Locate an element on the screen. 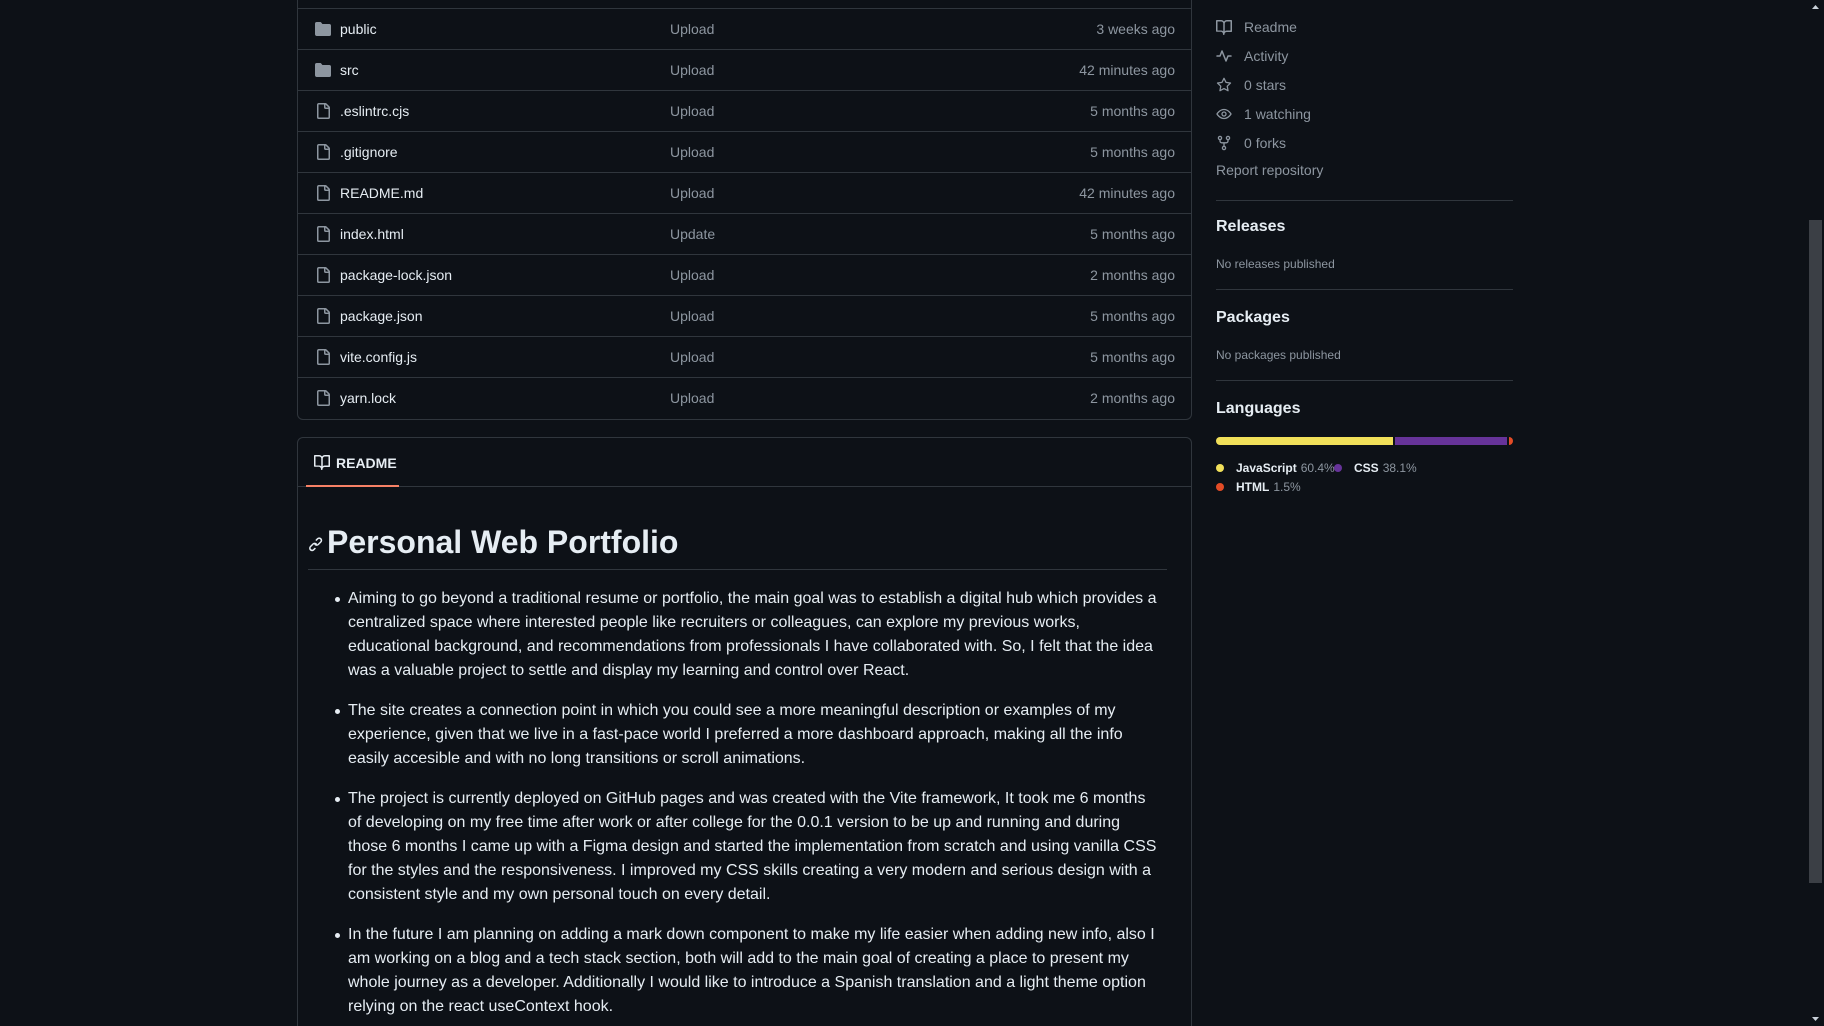 The image size is (1824, 1026). file-row: src Upload 42 minutes ago is located at coordinates (744, 69).